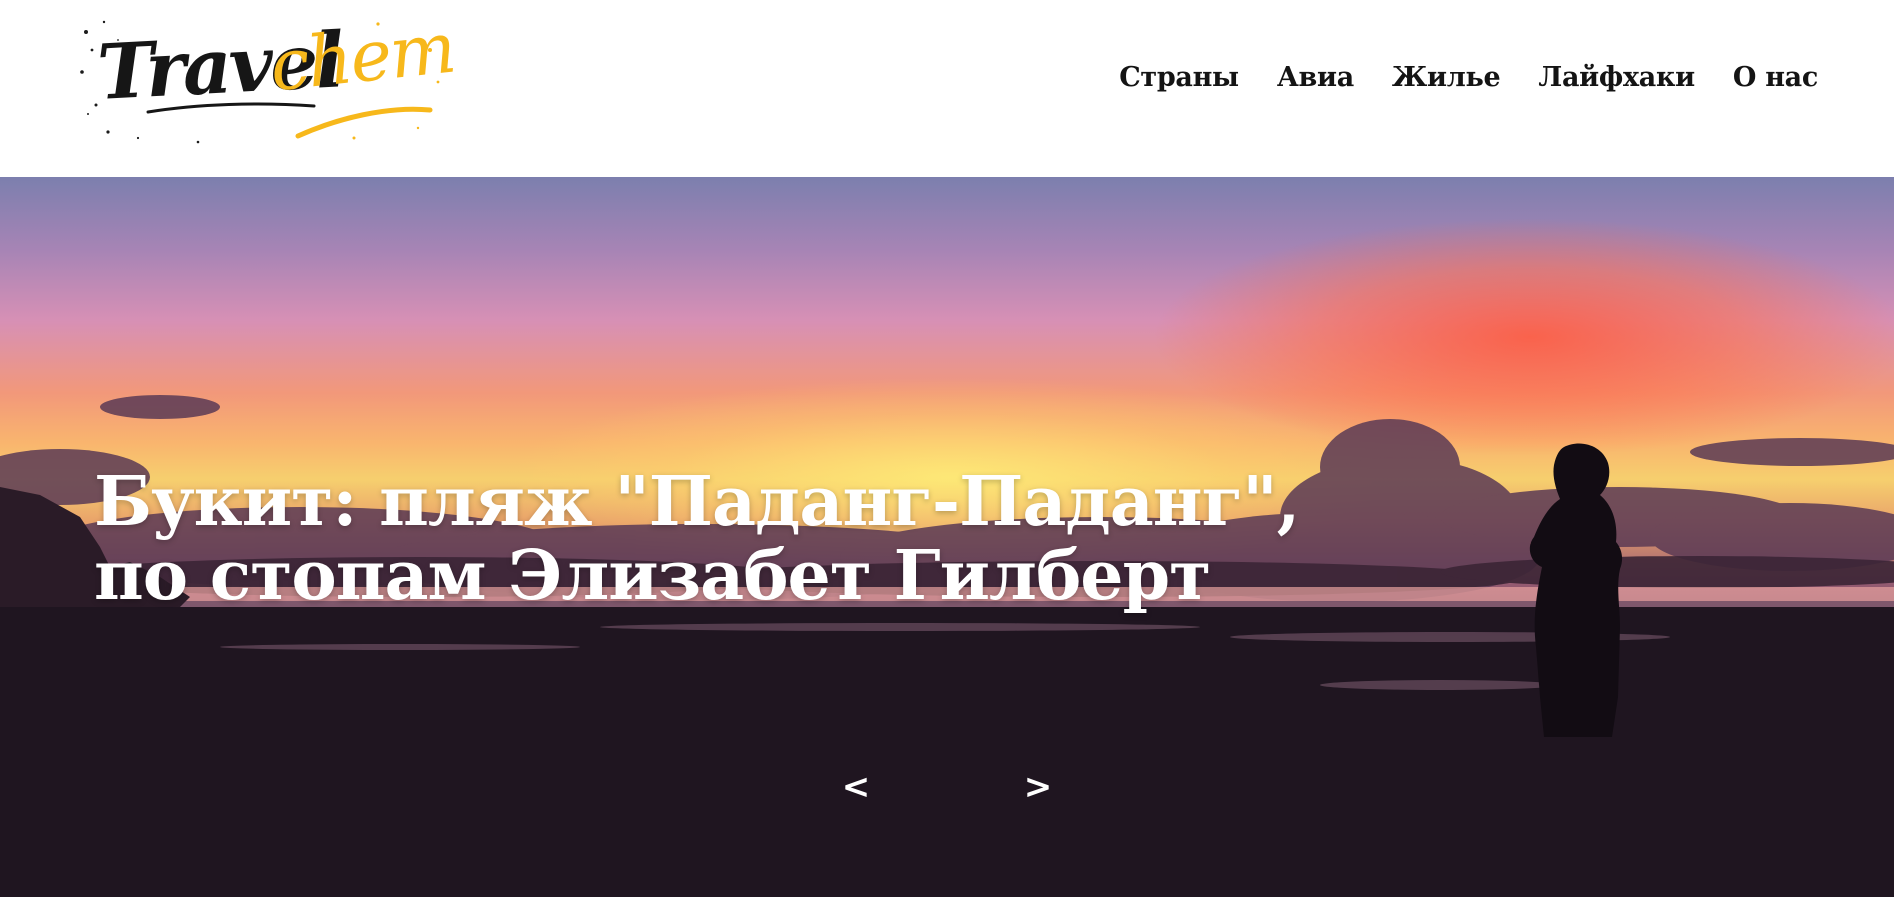 The image size is (1894, 897). What do you see at coordinates (1179, 77) in the screenshot?
I see `nav-item-countries: Страны` at bounding box center [1179, 77].